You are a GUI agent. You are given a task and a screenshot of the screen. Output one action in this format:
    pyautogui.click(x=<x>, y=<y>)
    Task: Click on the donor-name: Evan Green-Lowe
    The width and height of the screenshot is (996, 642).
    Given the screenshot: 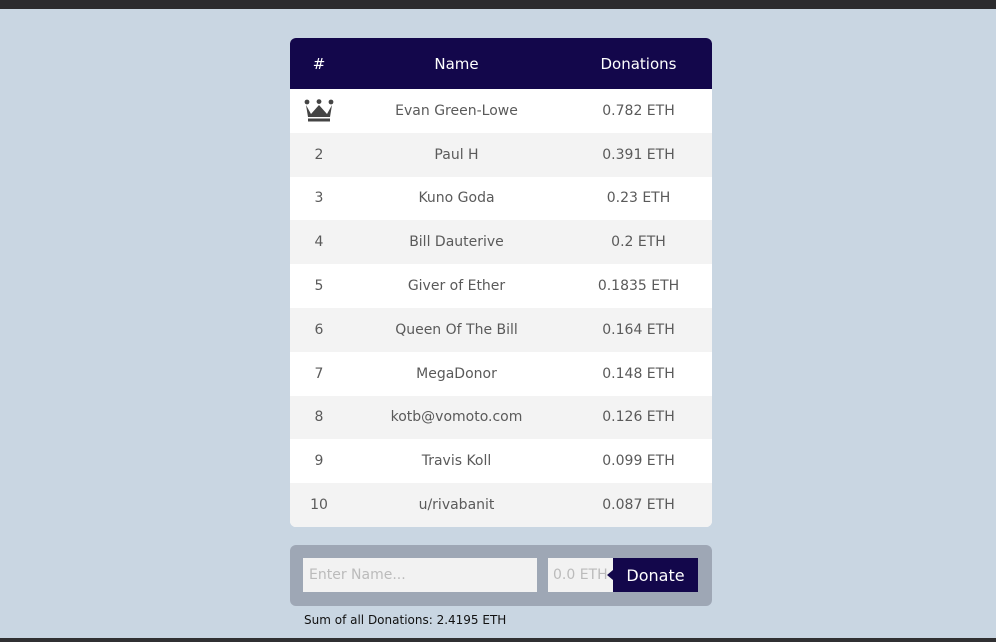 What is the action you would take?
    pyautogui.click(x=456, y=110)
    